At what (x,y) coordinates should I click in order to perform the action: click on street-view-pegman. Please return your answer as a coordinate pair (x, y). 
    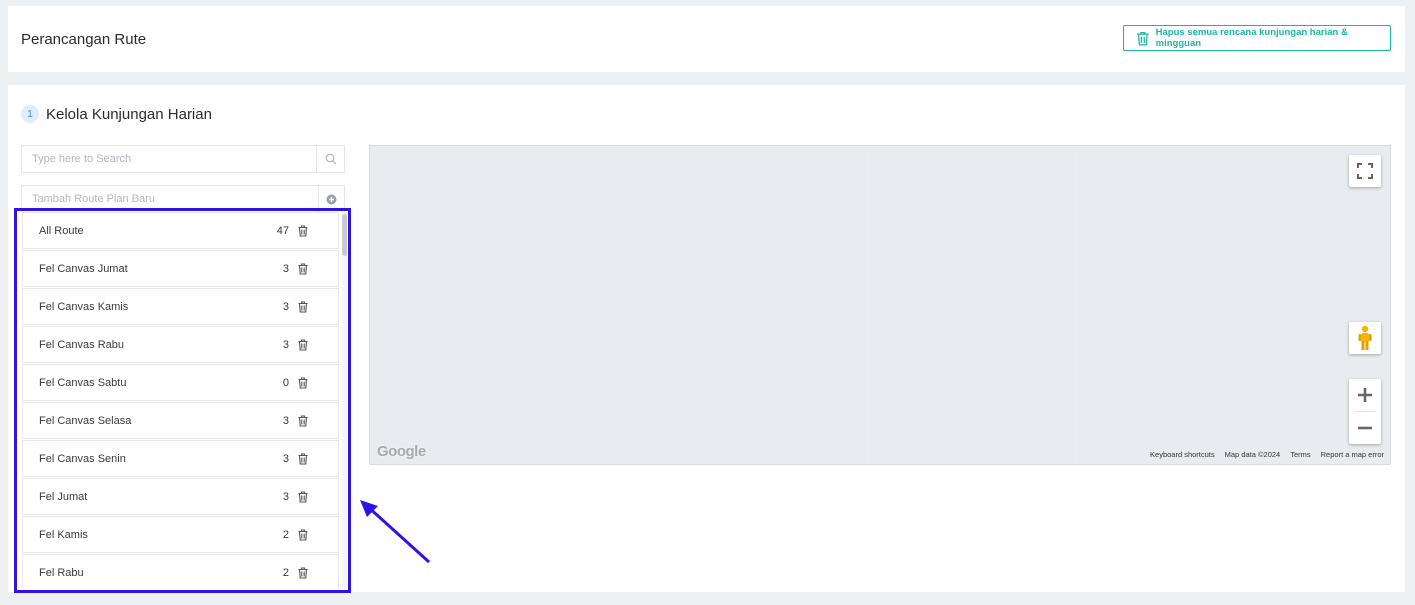
    Looking at the image, I should click on (1365, 338).